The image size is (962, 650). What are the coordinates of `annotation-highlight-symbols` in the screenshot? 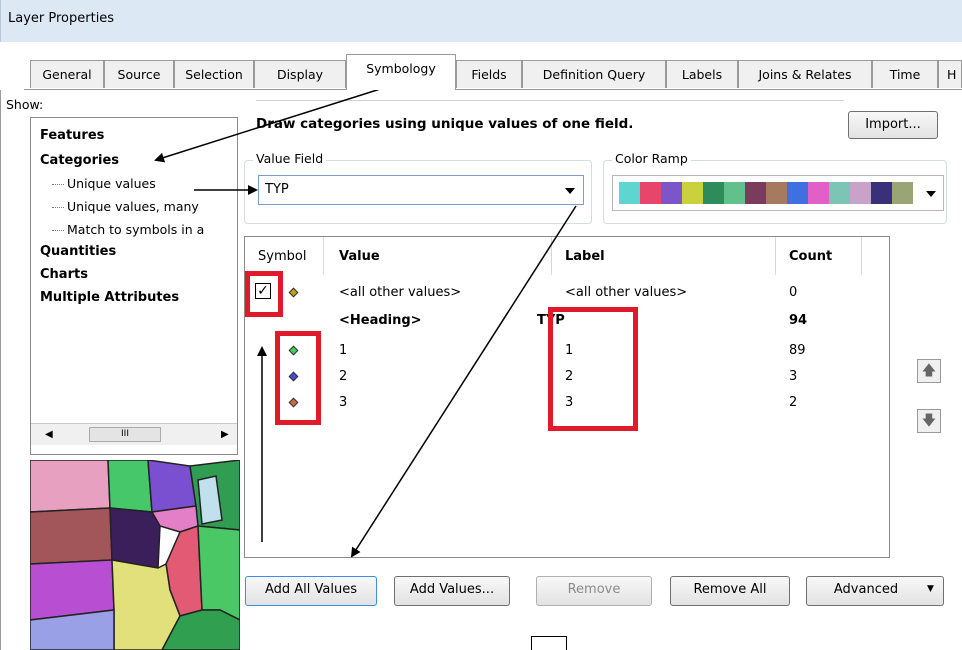 It's located at (298, 378).